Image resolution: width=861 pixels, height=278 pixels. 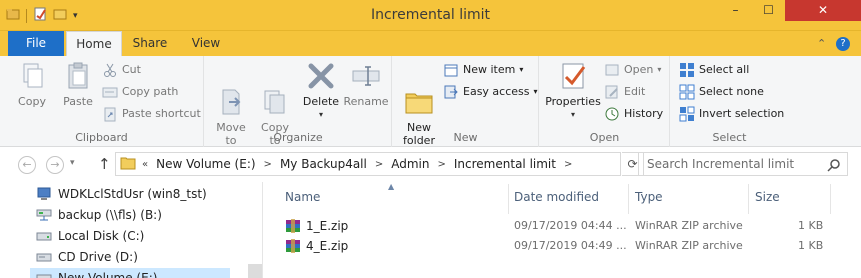 I want to click on history-button: History, so click(x=633, y=114).